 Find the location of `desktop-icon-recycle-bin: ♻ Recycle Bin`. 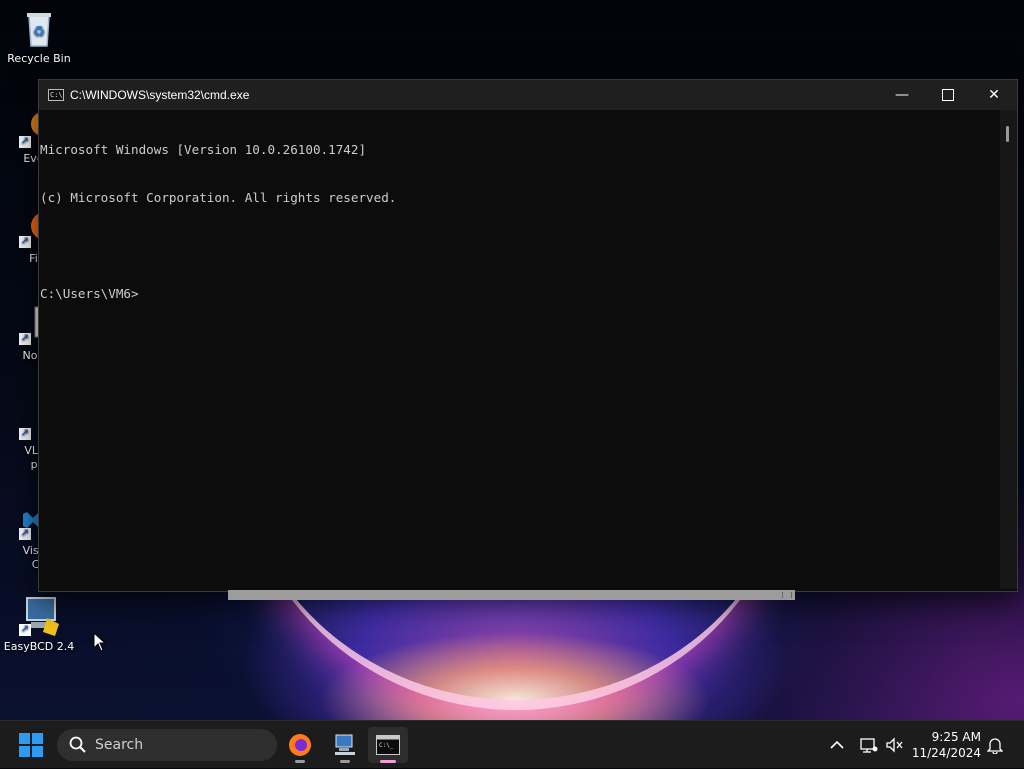

desktop-icon-recycle-bin: ♻ Recycle Bin is located at coordinates (39, 37).